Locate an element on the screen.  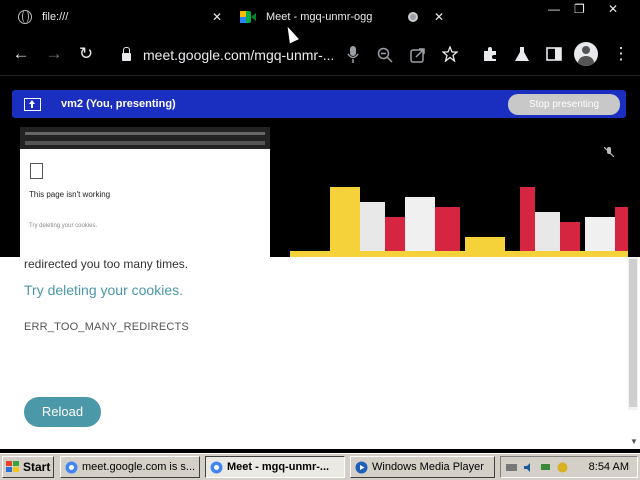
lock-icon is located at coordinates (126, 54).